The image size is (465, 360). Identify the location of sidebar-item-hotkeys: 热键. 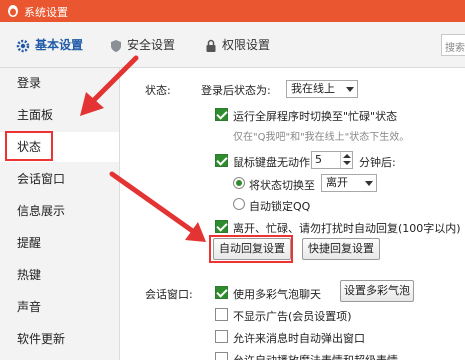
(59, 275).